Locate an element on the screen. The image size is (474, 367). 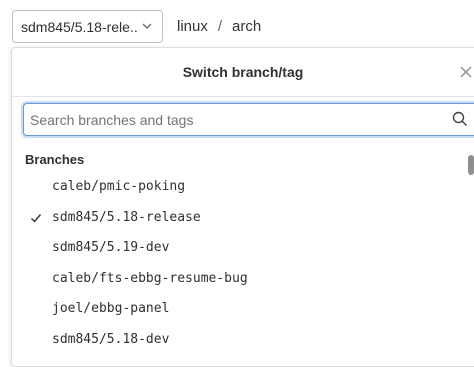
branch-name: sdm845/5.18-dev is located at coordinates (111, 339).